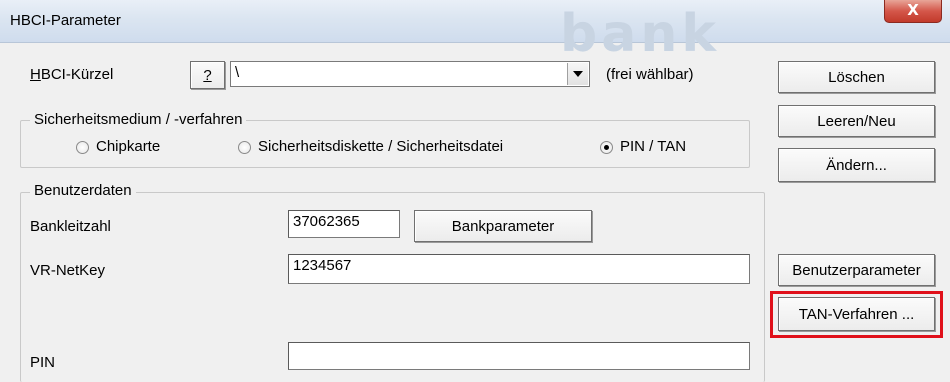 This screenshot has height=382, width=950. What do you see at coordinates (640, 34) in the screenshot?
I see `background-watermark: bank` at bounding box center [640, 34].